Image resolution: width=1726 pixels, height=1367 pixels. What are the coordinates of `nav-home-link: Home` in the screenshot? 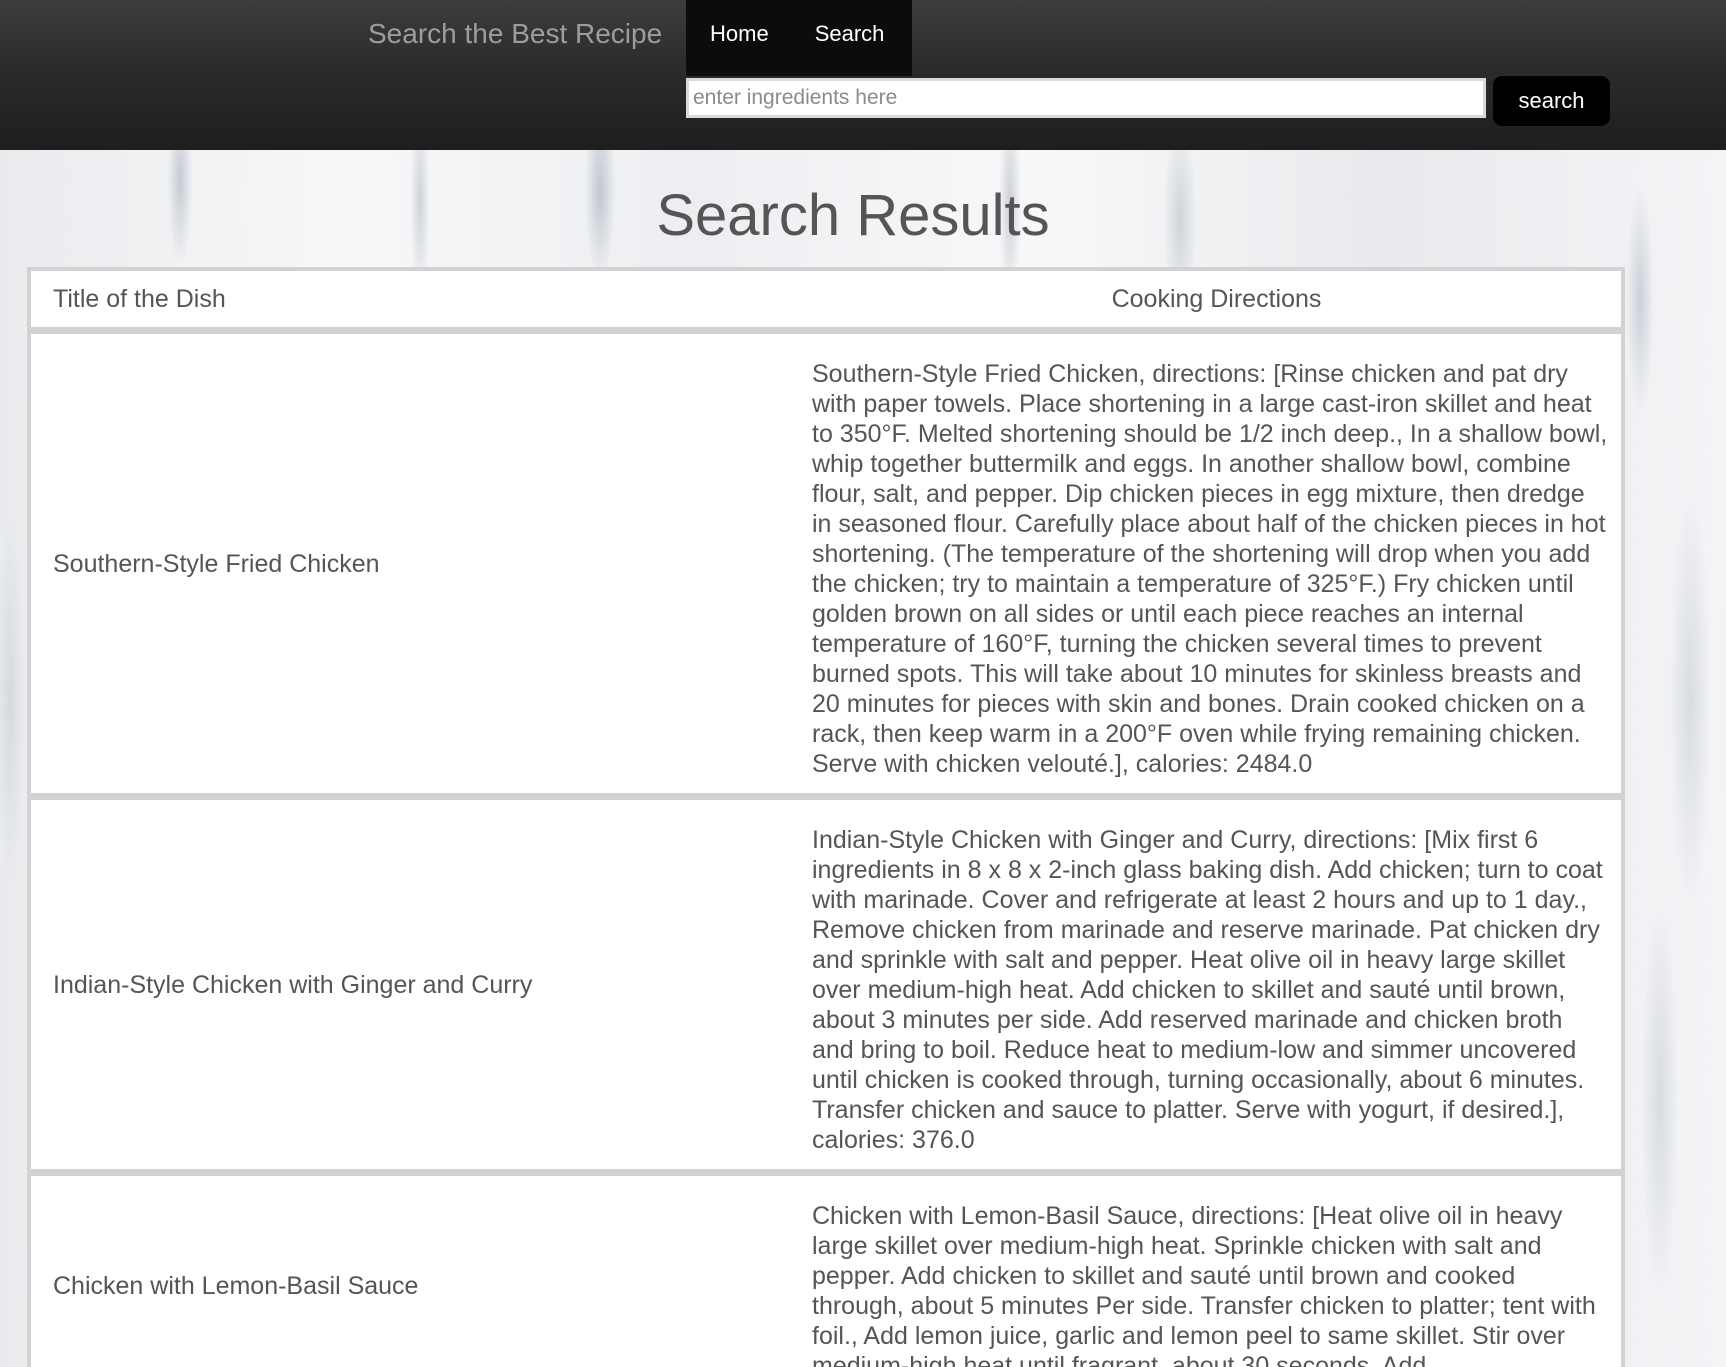 It's located at (738, 34).